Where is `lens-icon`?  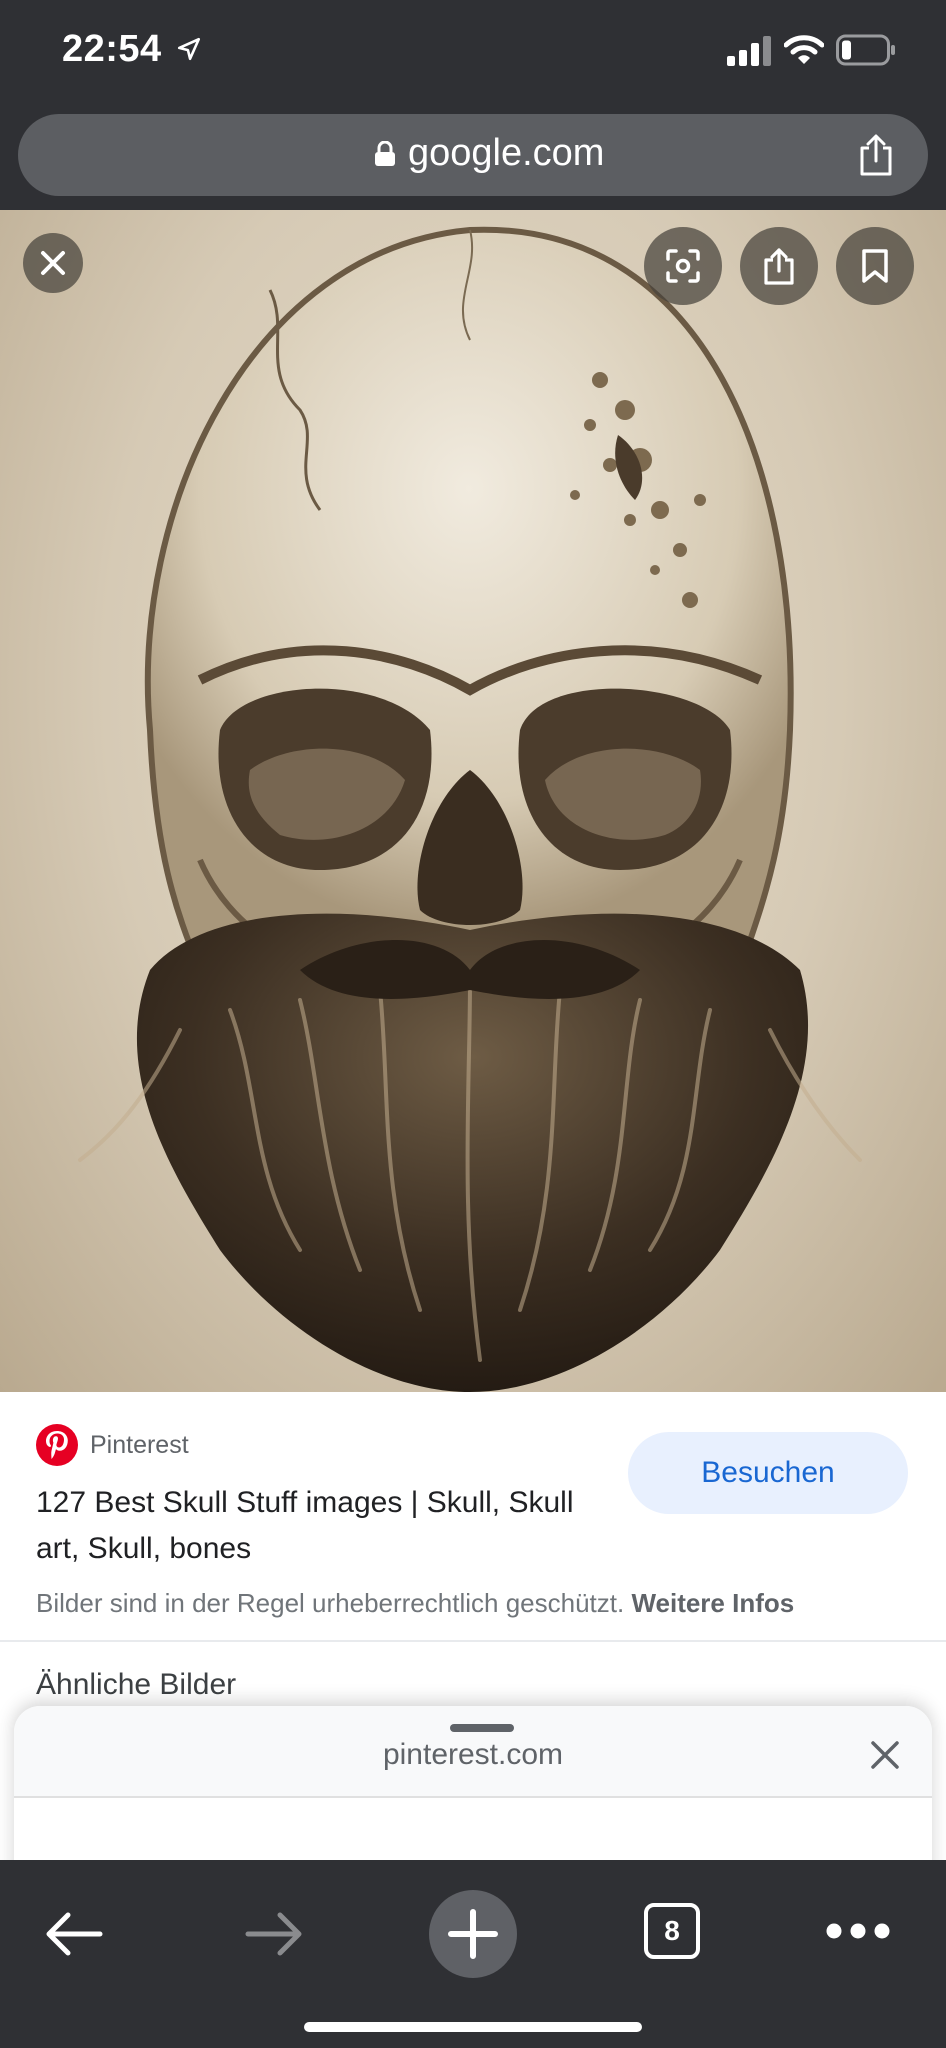
lens-icon is located at coordinates (683, 266).